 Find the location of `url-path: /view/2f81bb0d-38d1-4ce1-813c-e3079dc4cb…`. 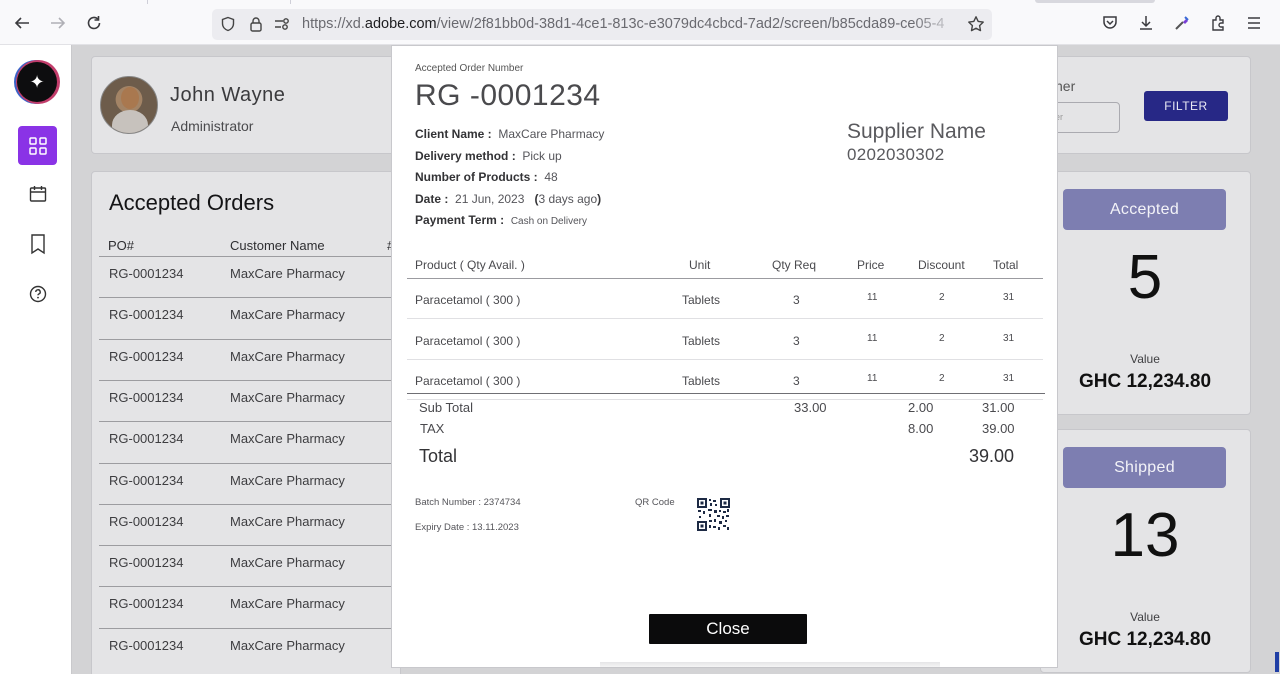

url-path: /view/2f81bb0d-38d1-4ce1-813c-e3079dc4cb… is located at coordinates (690, 24).